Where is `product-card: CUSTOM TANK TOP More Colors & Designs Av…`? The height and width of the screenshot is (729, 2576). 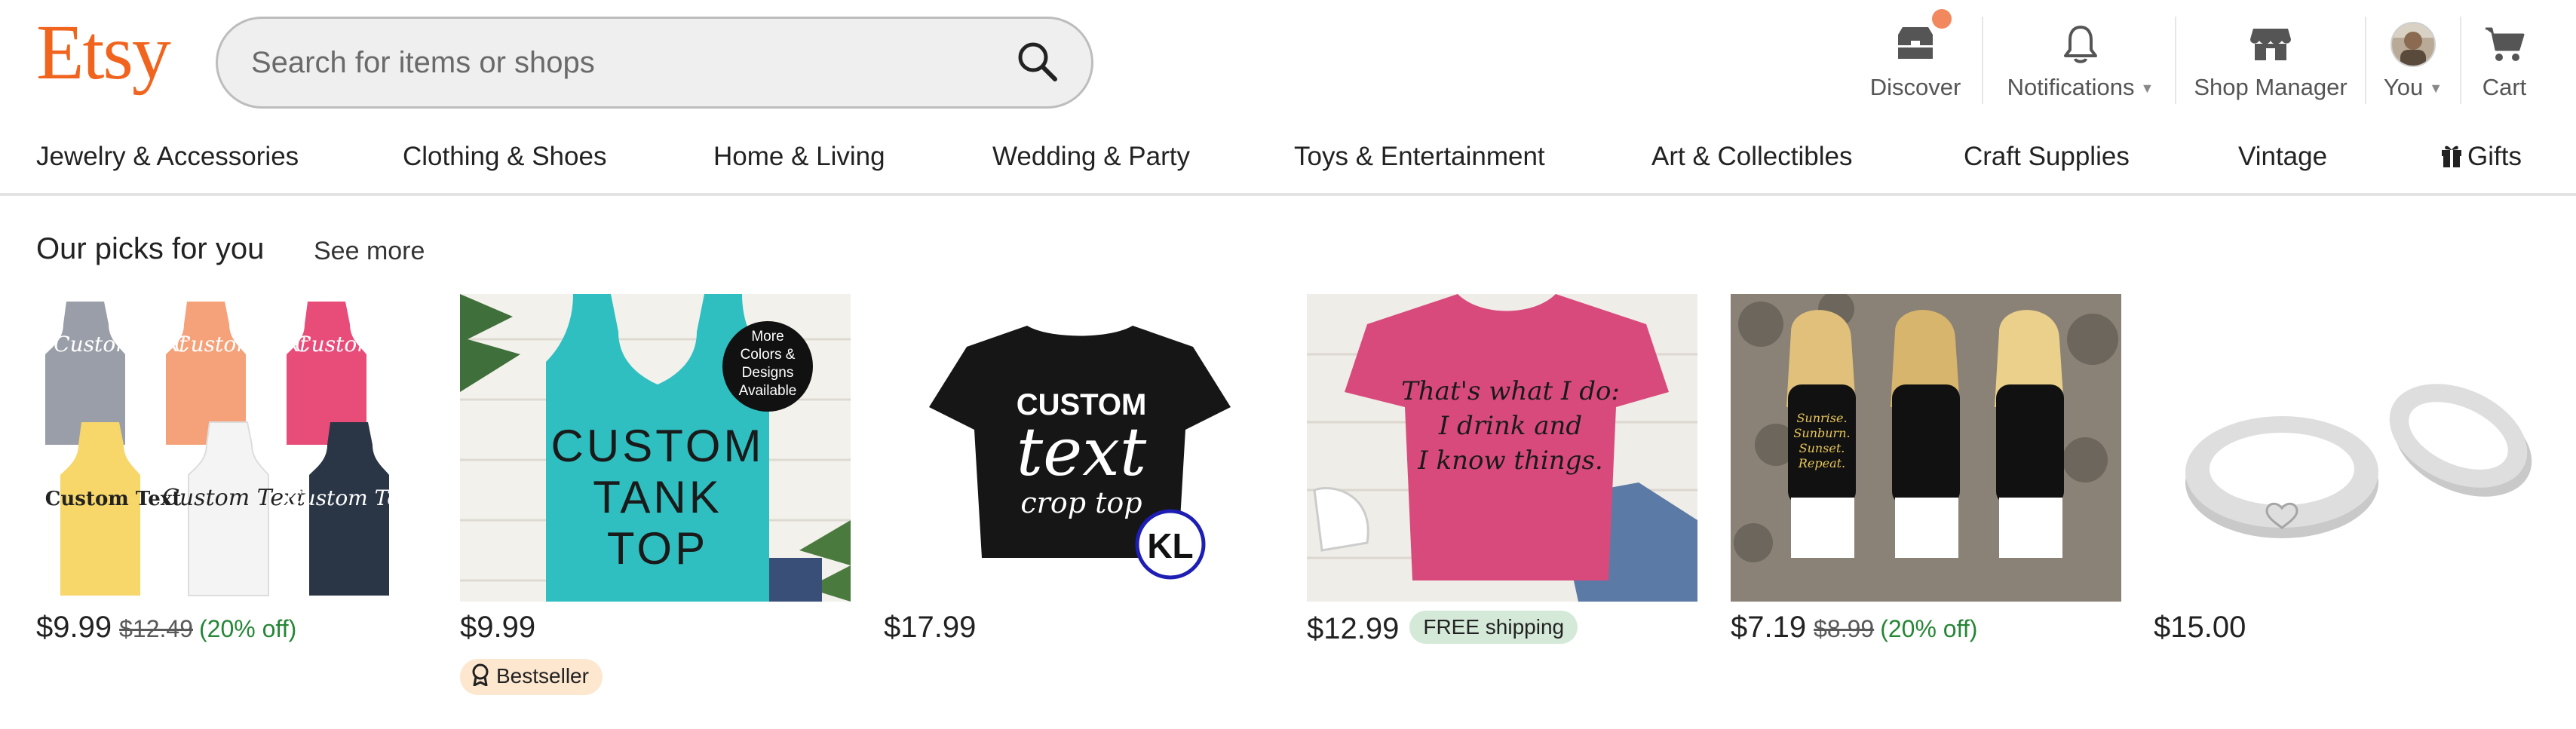
product-card: CUSTOM TANK TOP More Colors & Designs Av… is located at coordinates (655, 505).